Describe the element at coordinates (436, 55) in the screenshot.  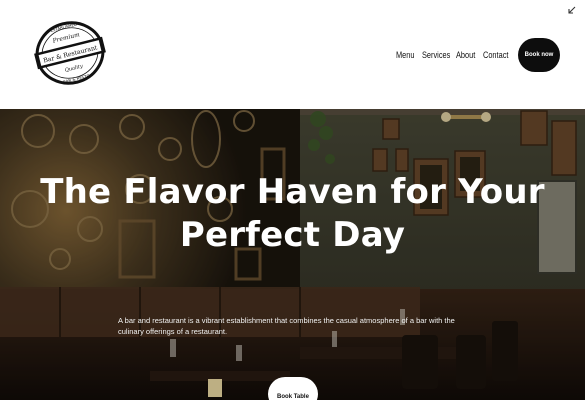
I see `nav-services: Services` at that location.